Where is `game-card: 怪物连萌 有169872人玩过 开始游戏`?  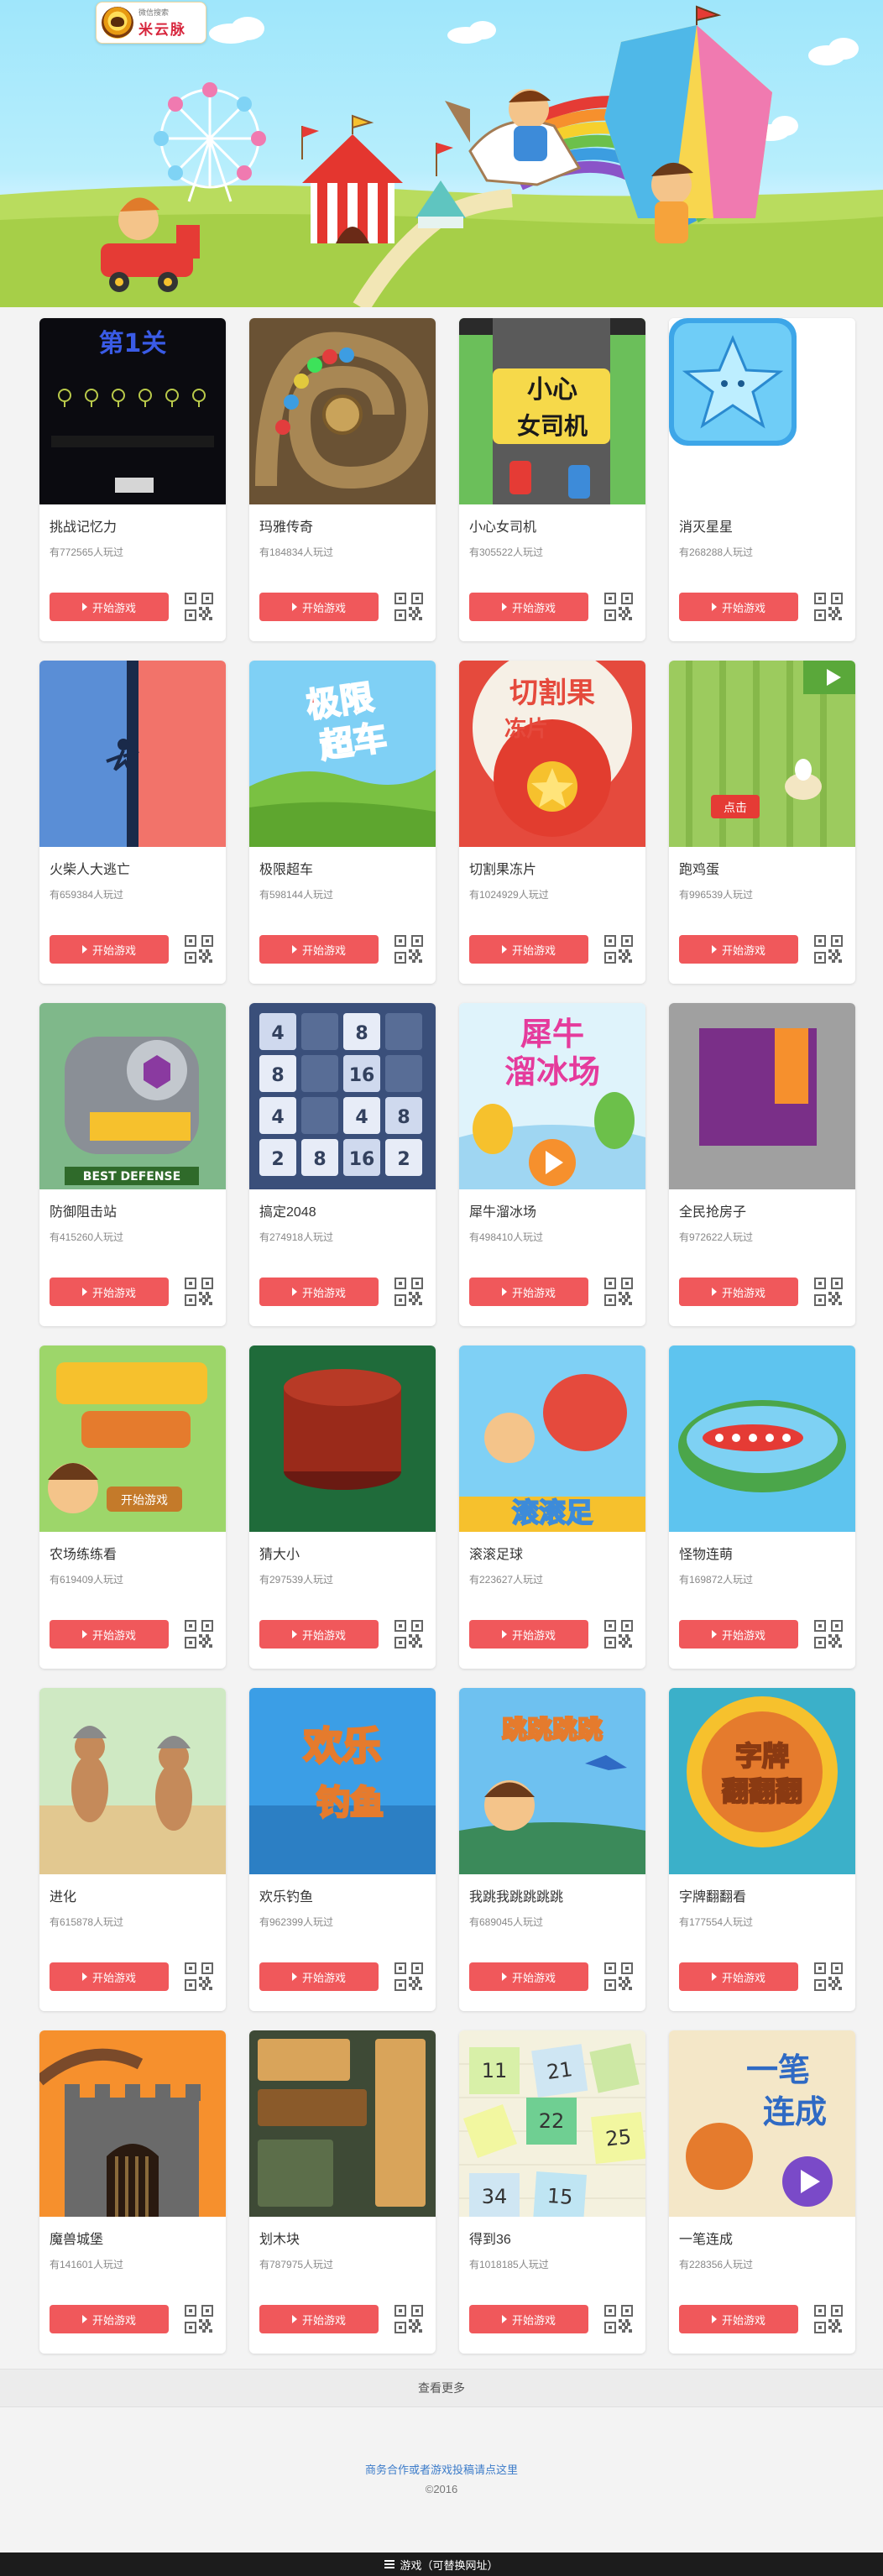 game-card: 怪物连萌 有169872人玩过 开始游戏 is located at coordinates (762, 1507).